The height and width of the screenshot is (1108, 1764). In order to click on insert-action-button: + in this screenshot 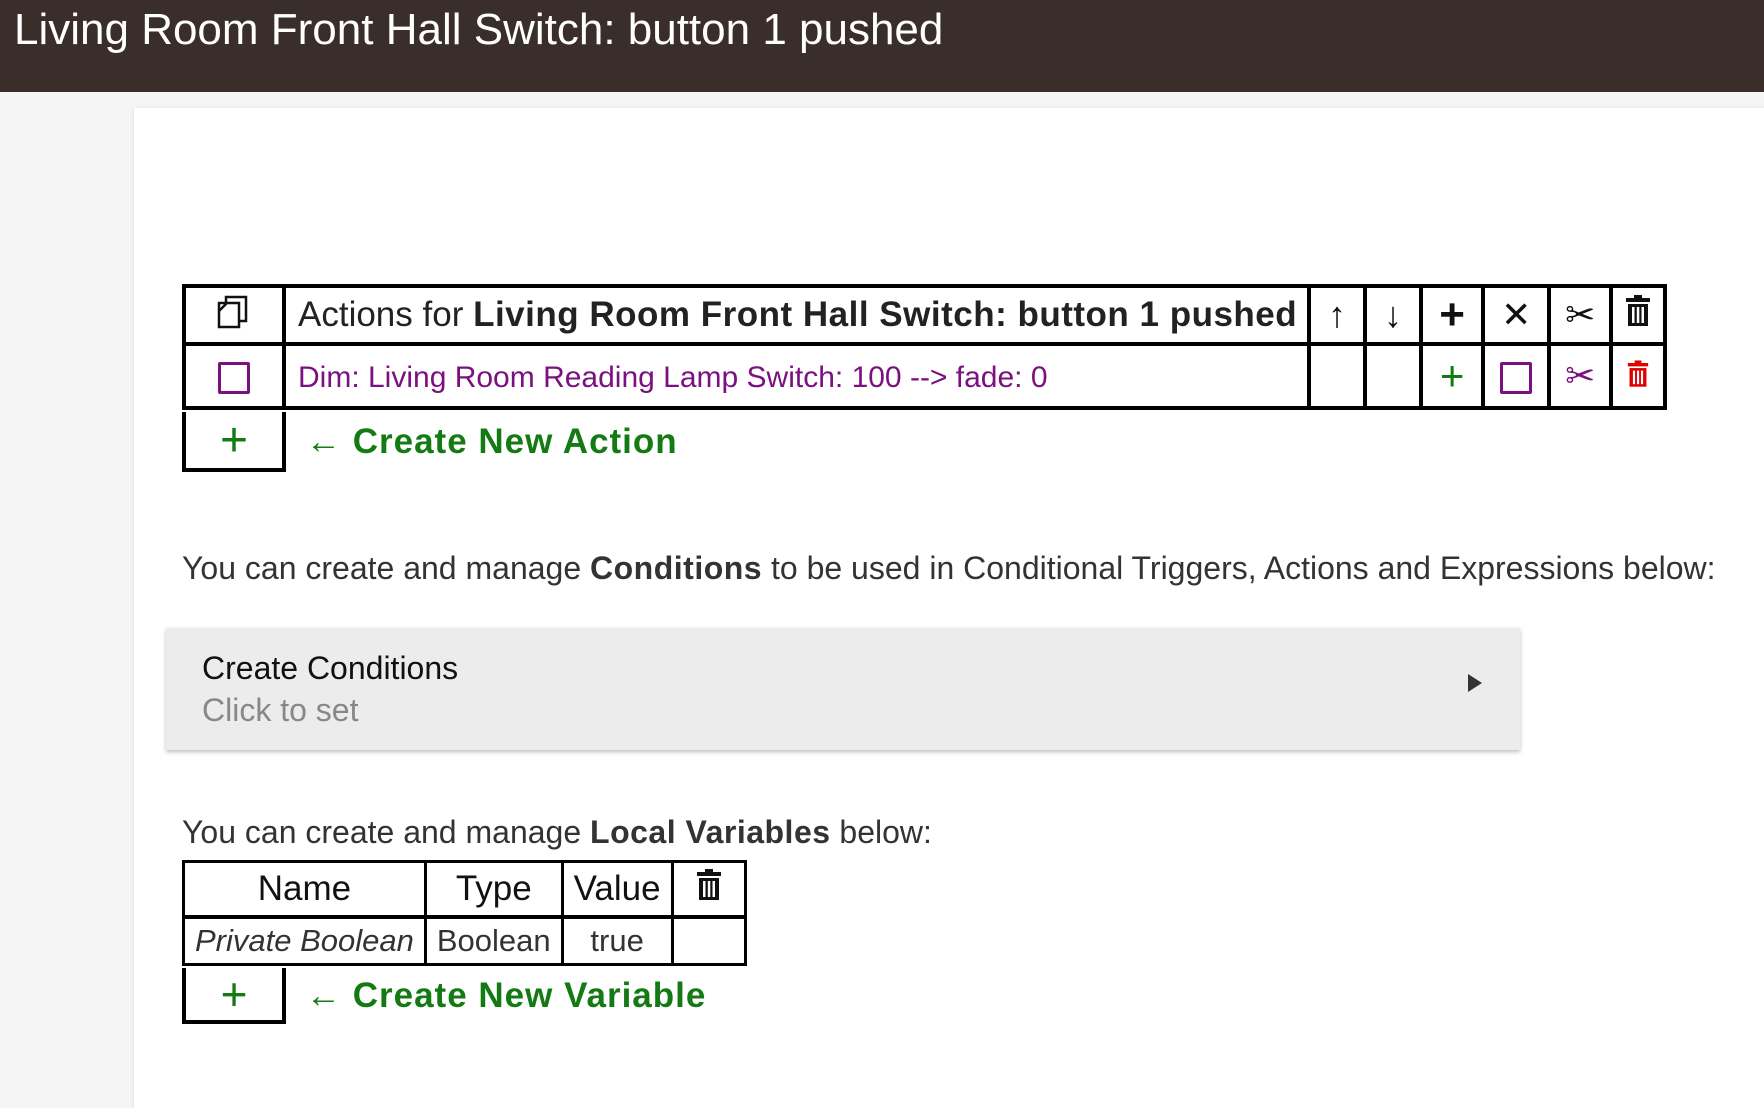, I will do `click(1452, 315)`.